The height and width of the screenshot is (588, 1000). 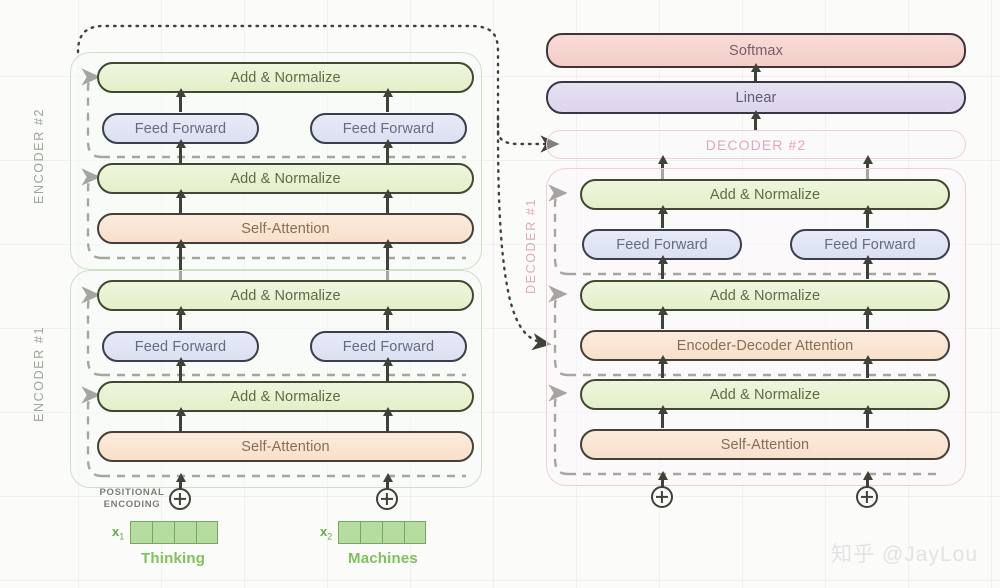 What do you see at coordinates (383, 558) in the screenshot?
I see `input-word-machines: Machines` at bounding box center [383, 558].